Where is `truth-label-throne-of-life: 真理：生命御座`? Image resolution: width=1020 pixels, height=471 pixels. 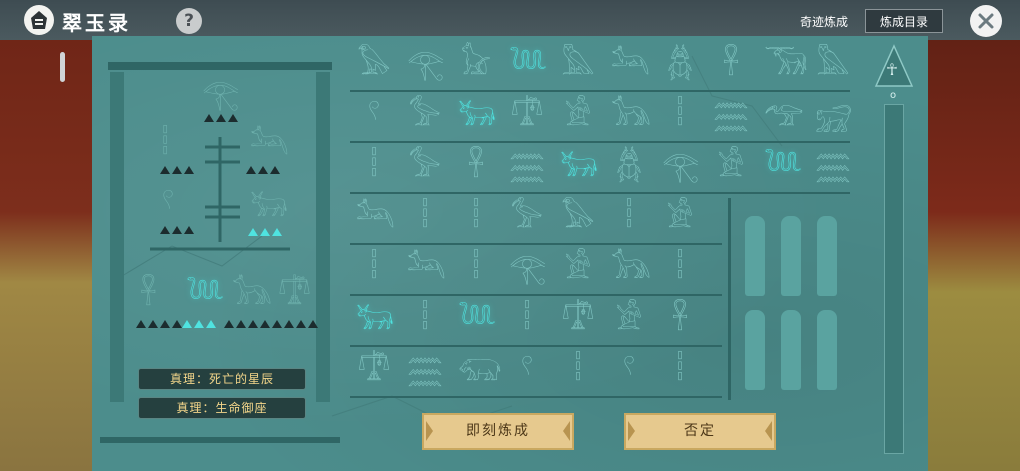
truth-label-throne-of-life: 真理：生命御座 is located at coordinates (222, 408).